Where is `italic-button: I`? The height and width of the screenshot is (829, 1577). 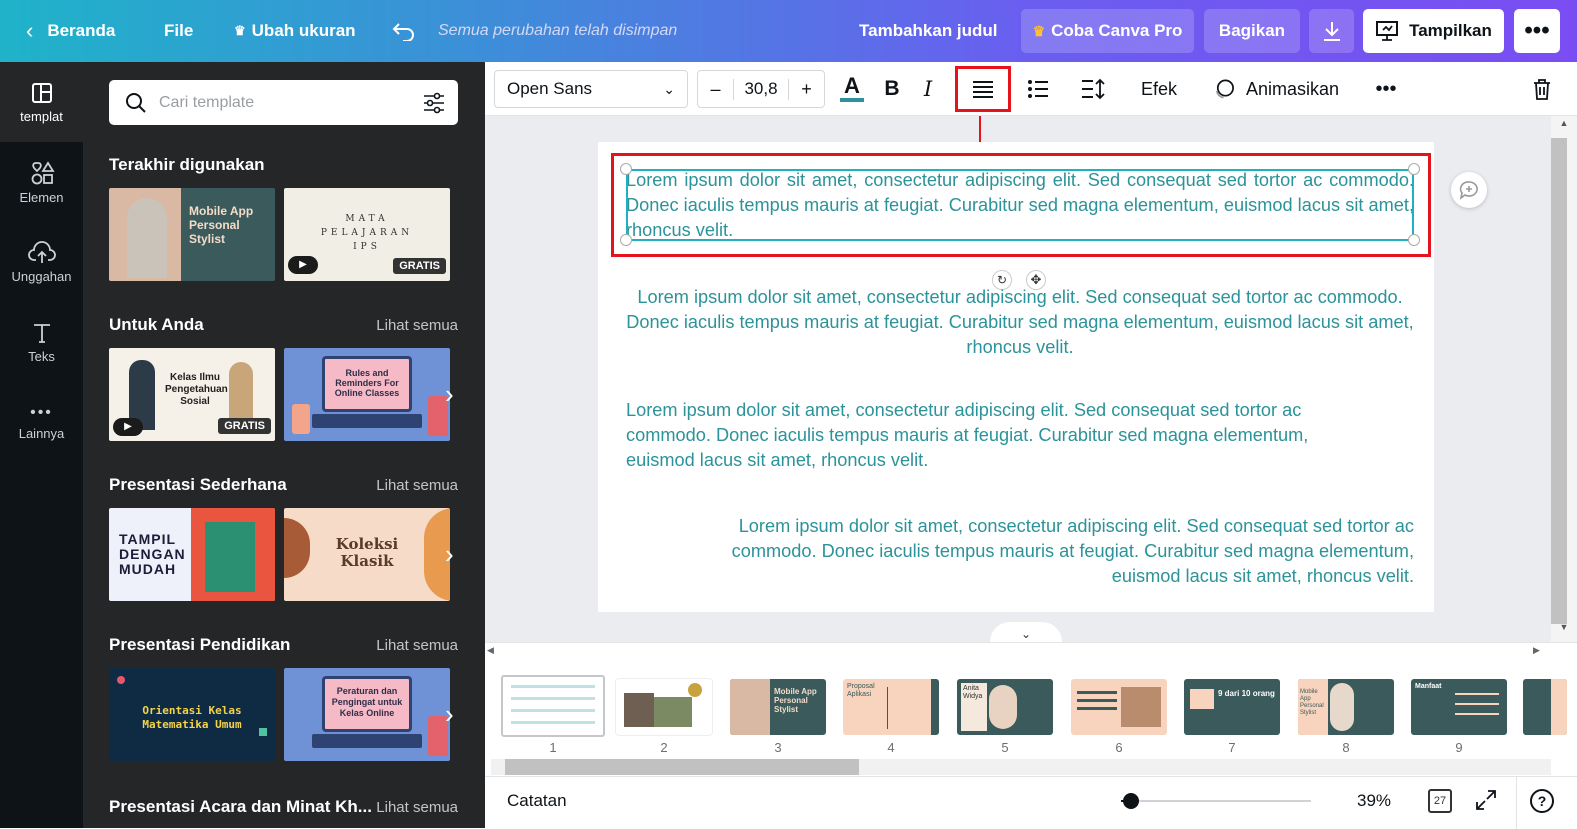 italic-button: I is located at coordinates (928, 89).